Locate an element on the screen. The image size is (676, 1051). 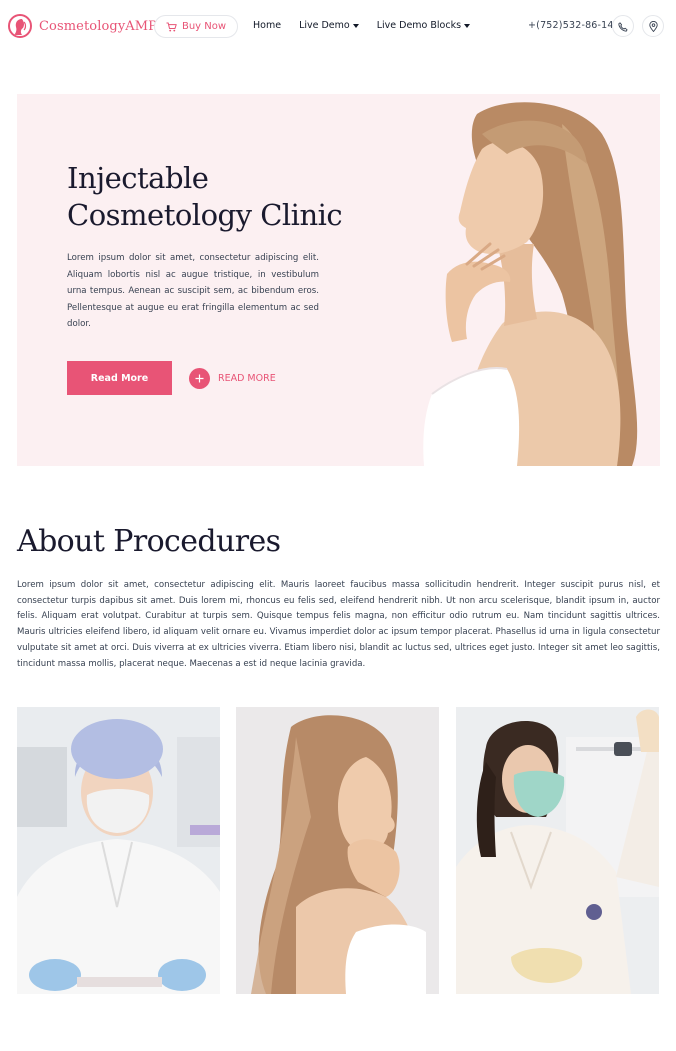
surgeon-photo is located at coordinates (118, 850).